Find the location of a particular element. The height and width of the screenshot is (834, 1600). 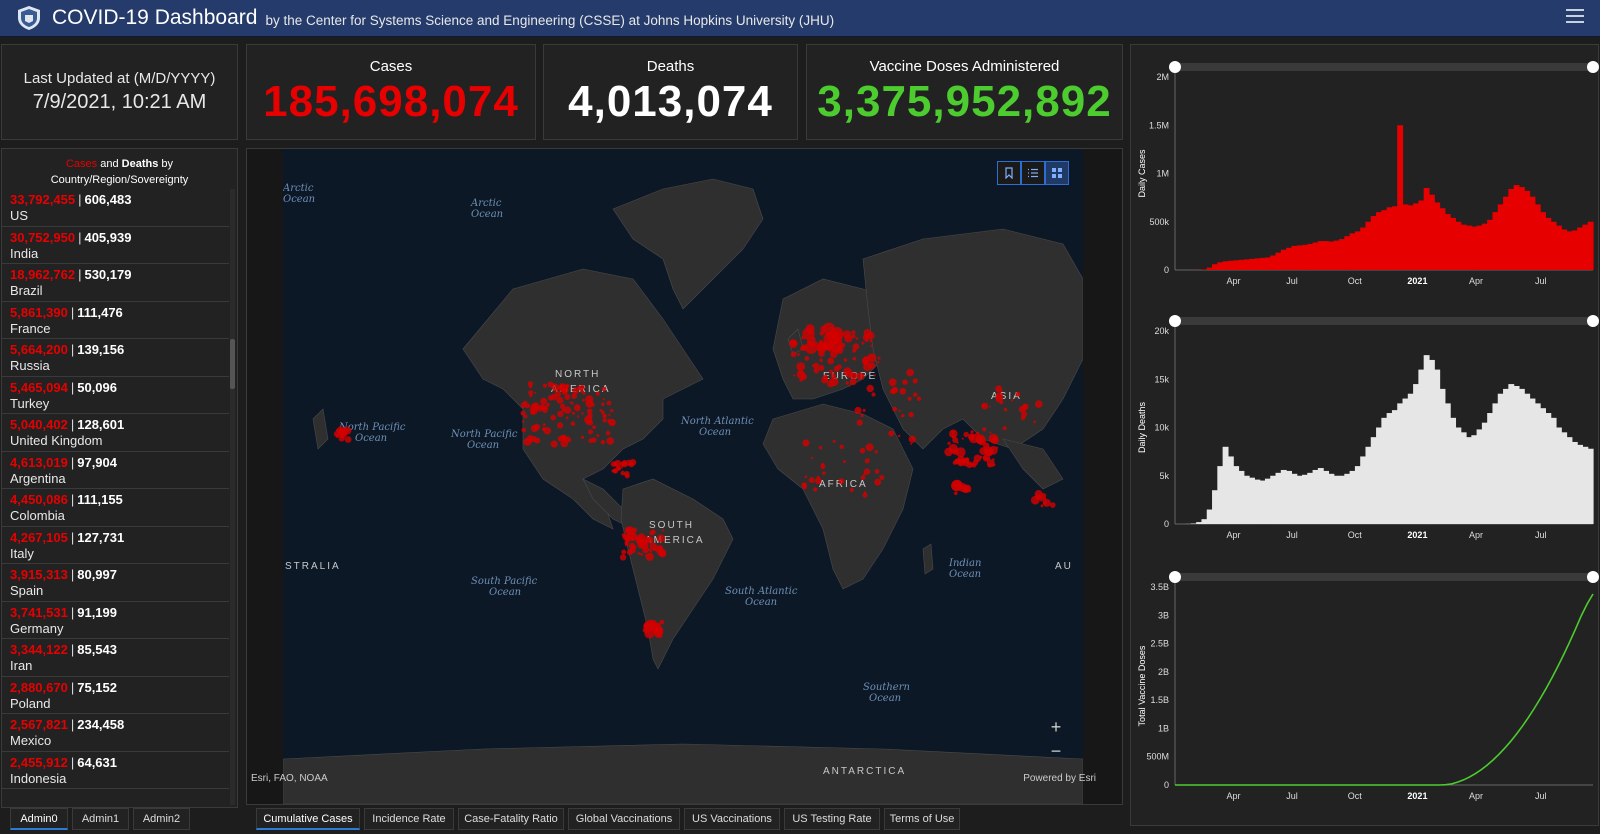

list-item: 2,880,670 | 75,152 Poland is located at coordinates (115, 695).